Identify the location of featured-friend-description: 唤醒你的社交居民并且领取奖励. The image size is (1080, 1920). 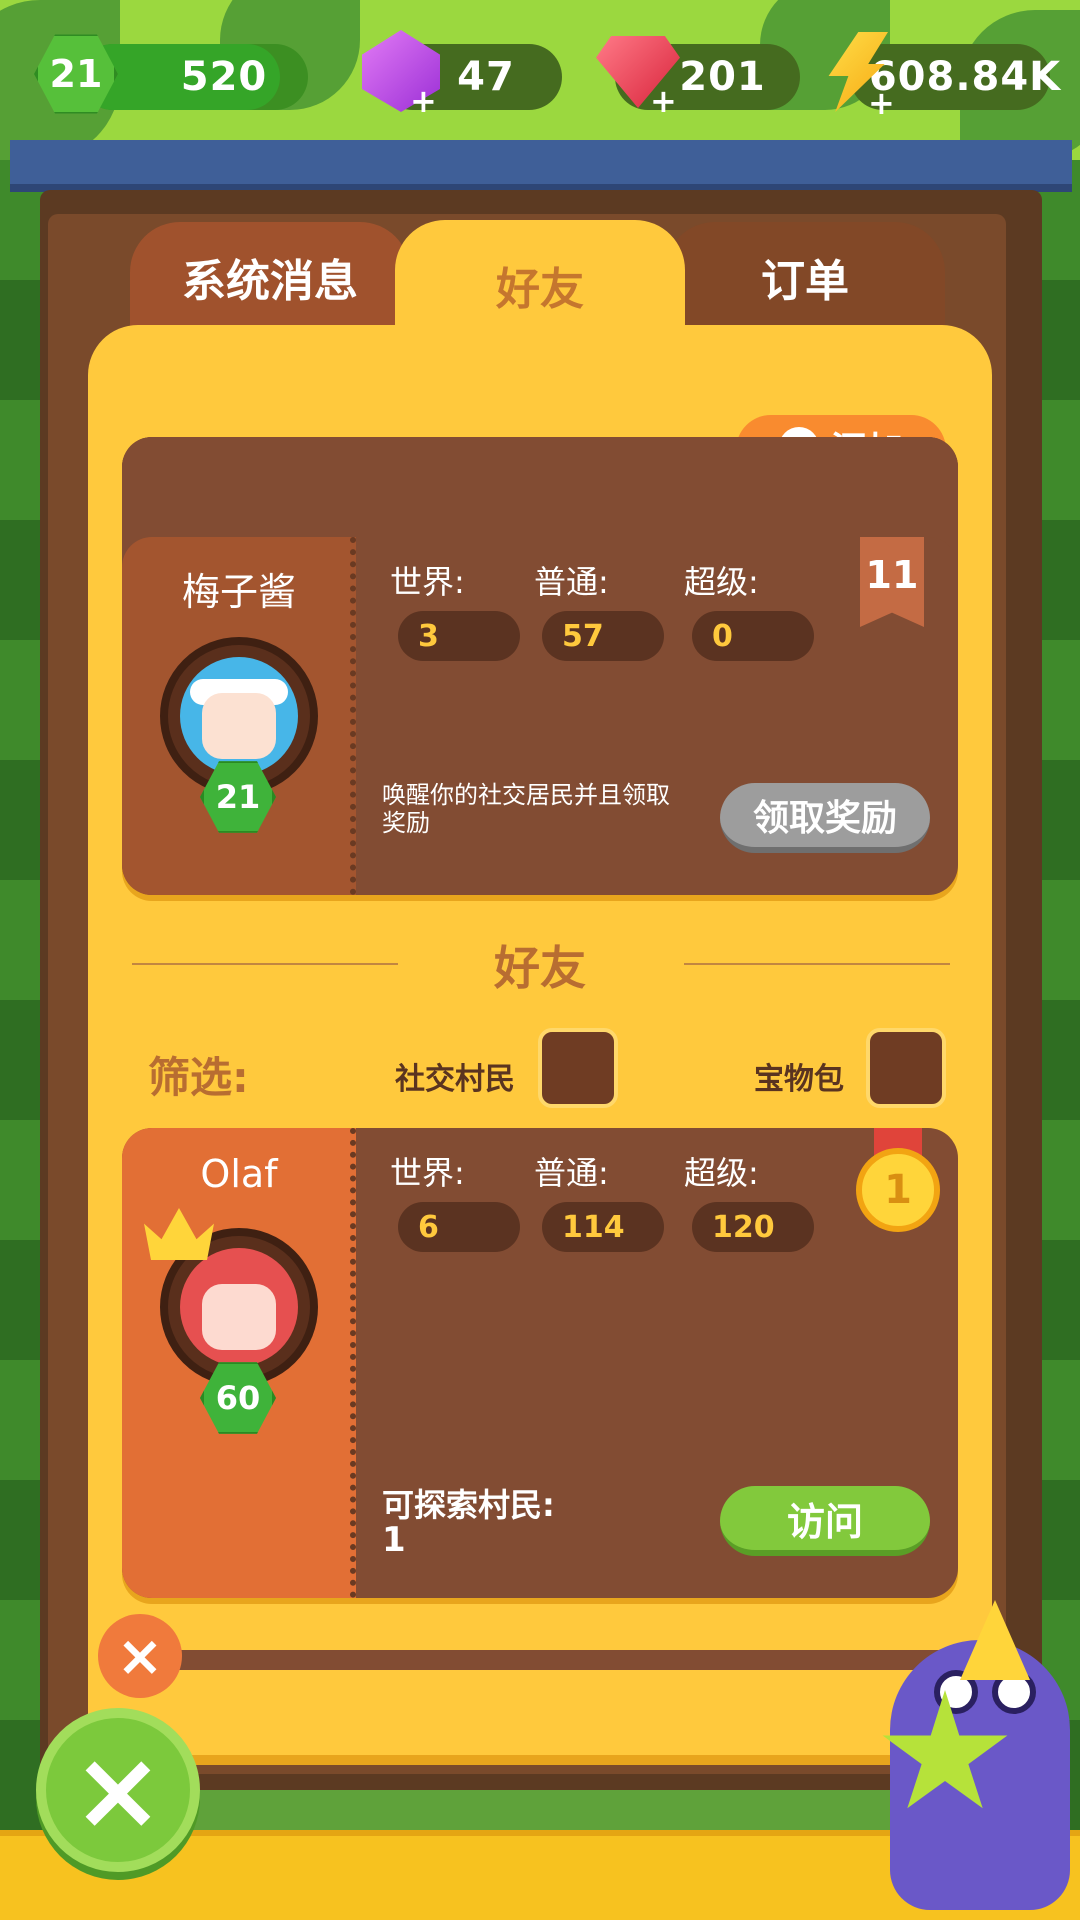
(526, 809).